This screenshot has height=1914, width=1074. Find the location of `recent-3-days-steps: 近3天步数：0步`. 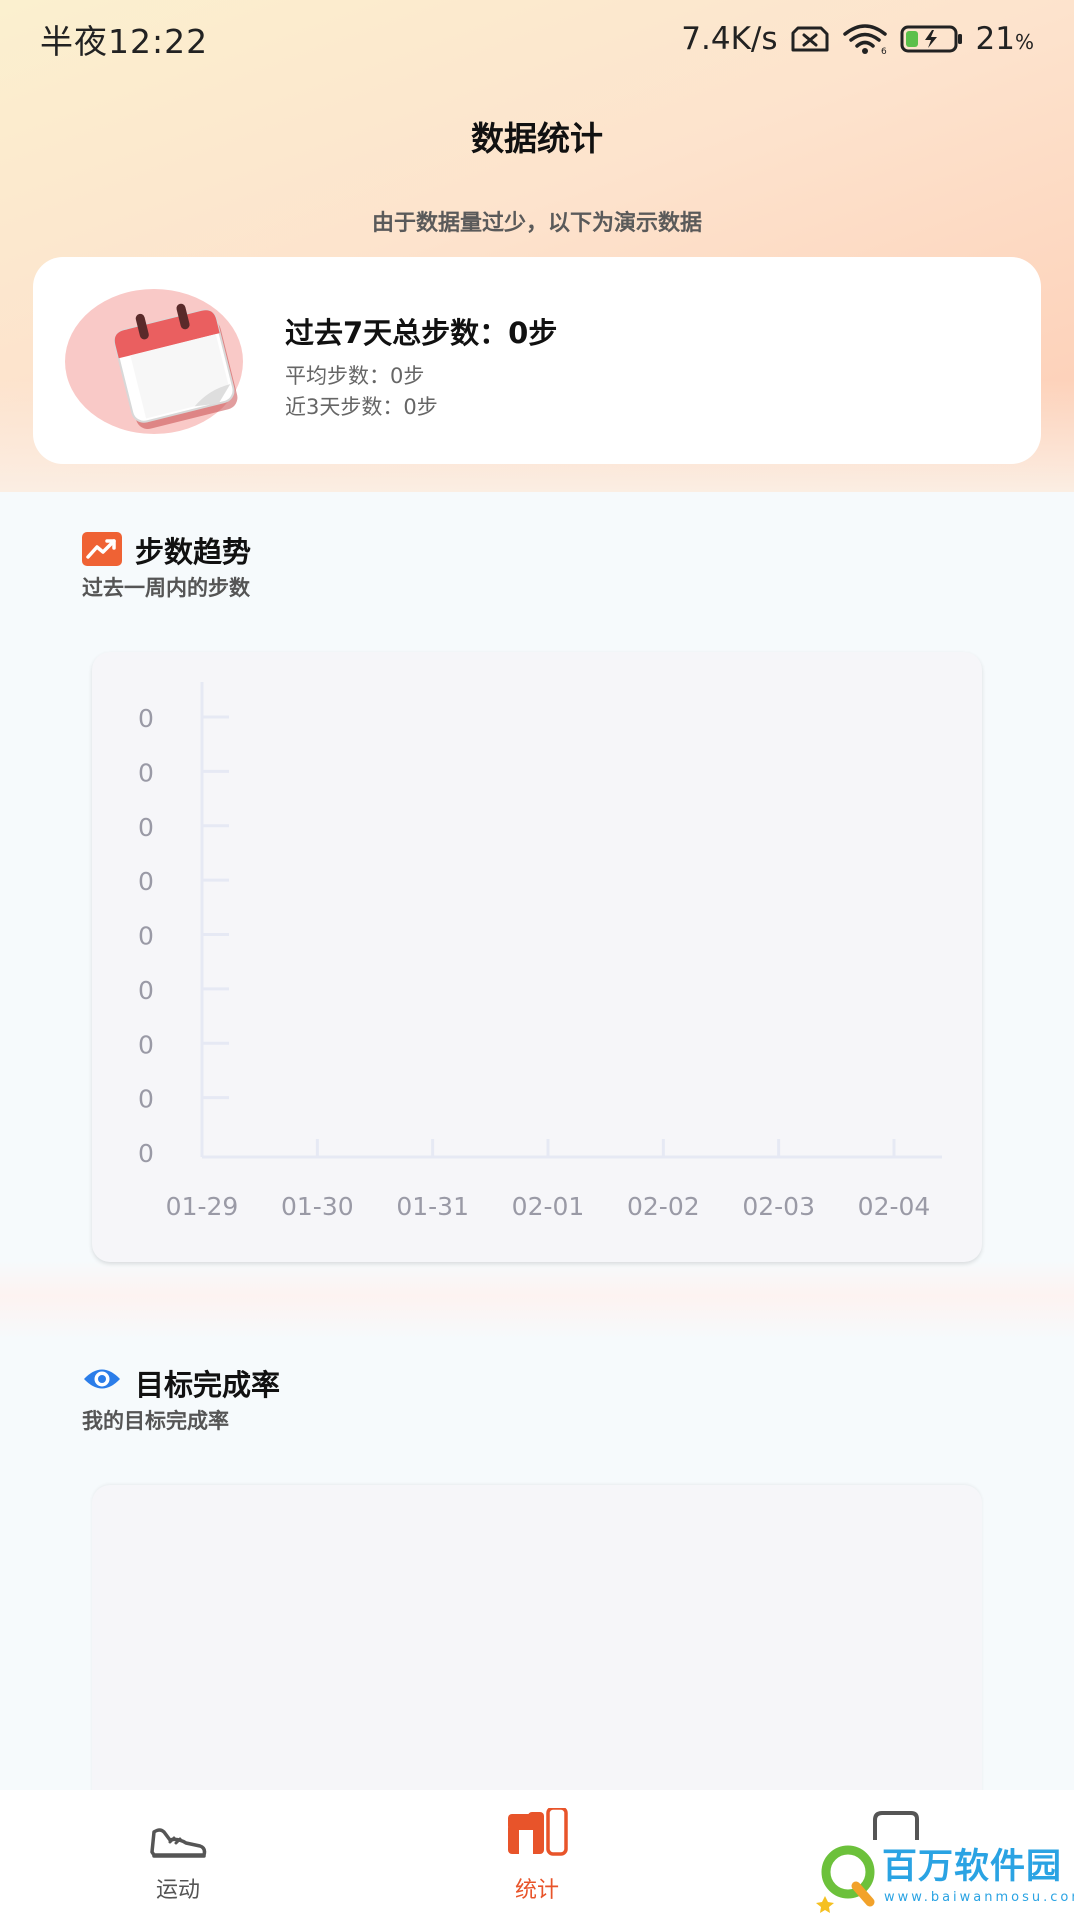

recent-3-days-steps: 近3天步数：0步 is located at coordinates (361, 407).